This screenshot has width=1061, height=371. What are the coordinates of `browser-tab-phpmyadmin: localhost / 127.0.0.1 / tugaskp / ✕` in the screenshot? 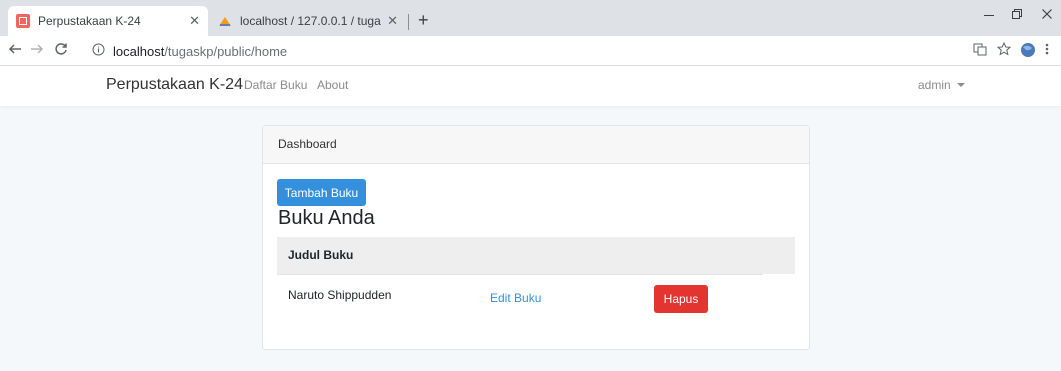 It's located at (308, 21).